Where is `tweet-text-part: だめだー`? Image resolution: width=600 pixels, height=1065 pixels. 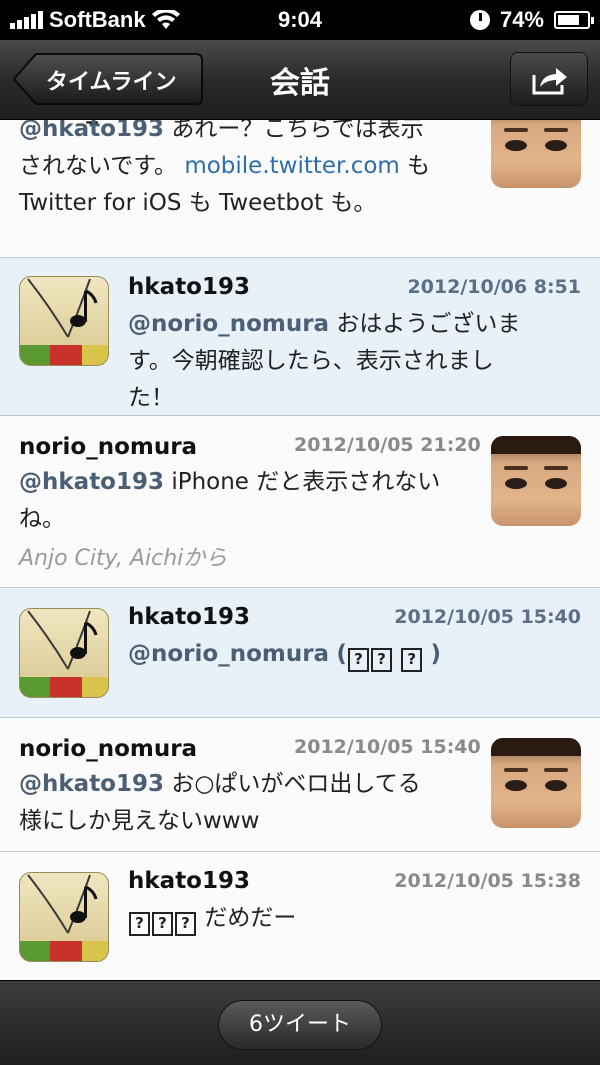 tweet-text-part: だめだー is located at coordinates (250, 918).